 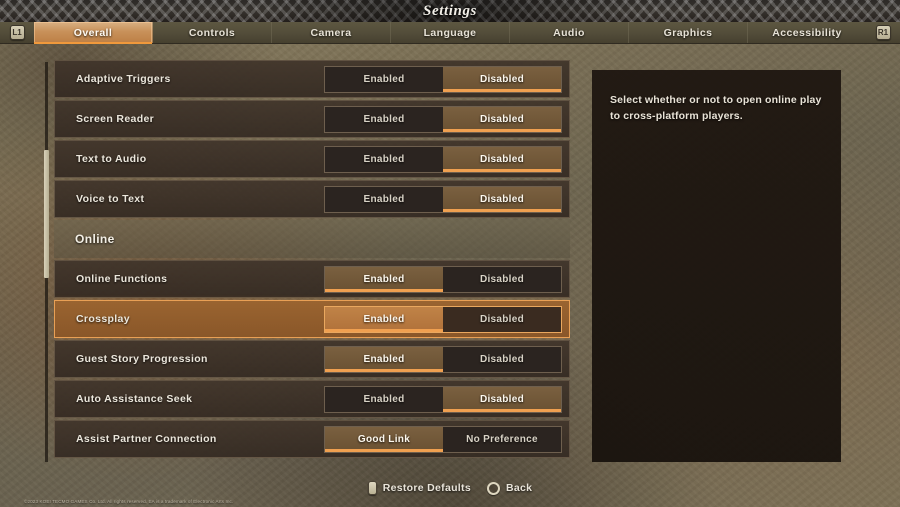 I want to click on setting-row: Voice to Text Enabled Disabled, so click(x=312, y=199).